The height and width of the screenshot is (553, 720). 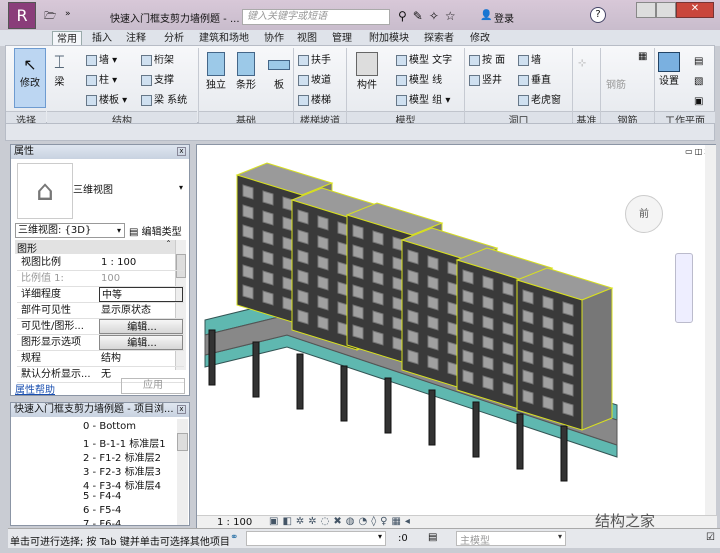 I want to click on rebar-grid-icon: ▦, so click(x=642, y=56).